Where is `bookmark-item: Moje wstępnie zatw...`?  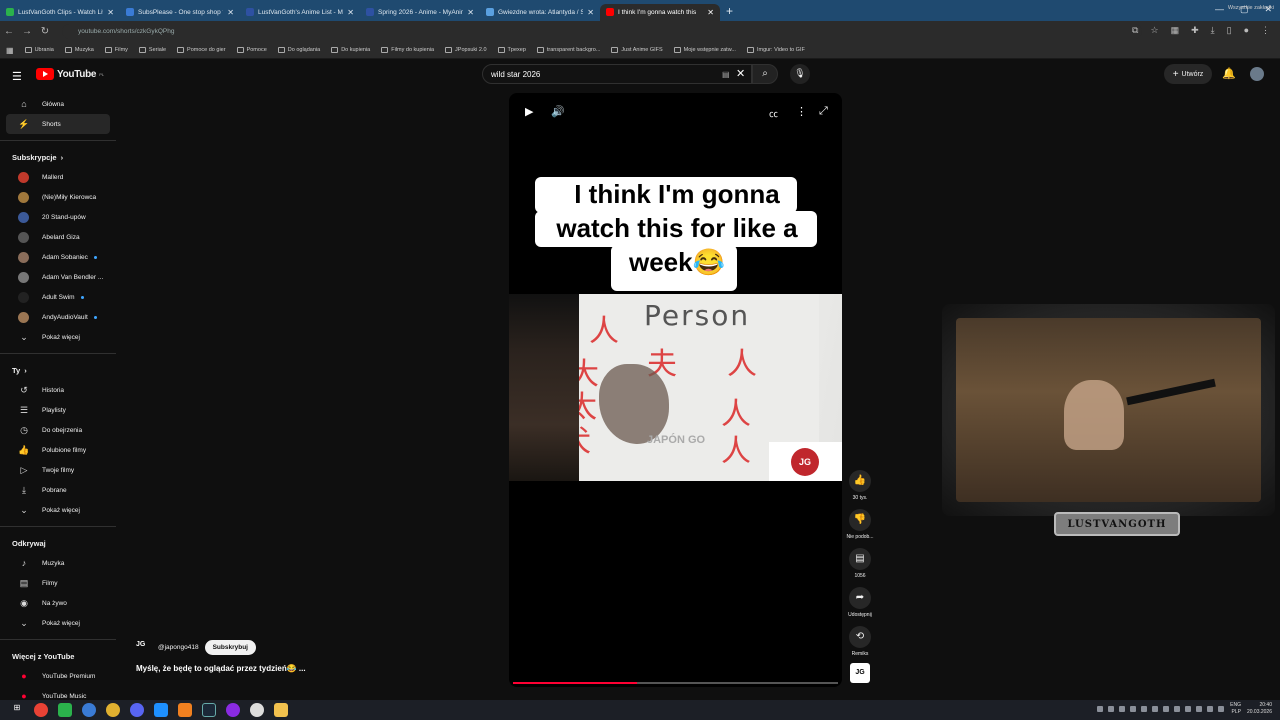 bookmark-item: Moje wstępnie zatw... is located at coordinates (704, 50).